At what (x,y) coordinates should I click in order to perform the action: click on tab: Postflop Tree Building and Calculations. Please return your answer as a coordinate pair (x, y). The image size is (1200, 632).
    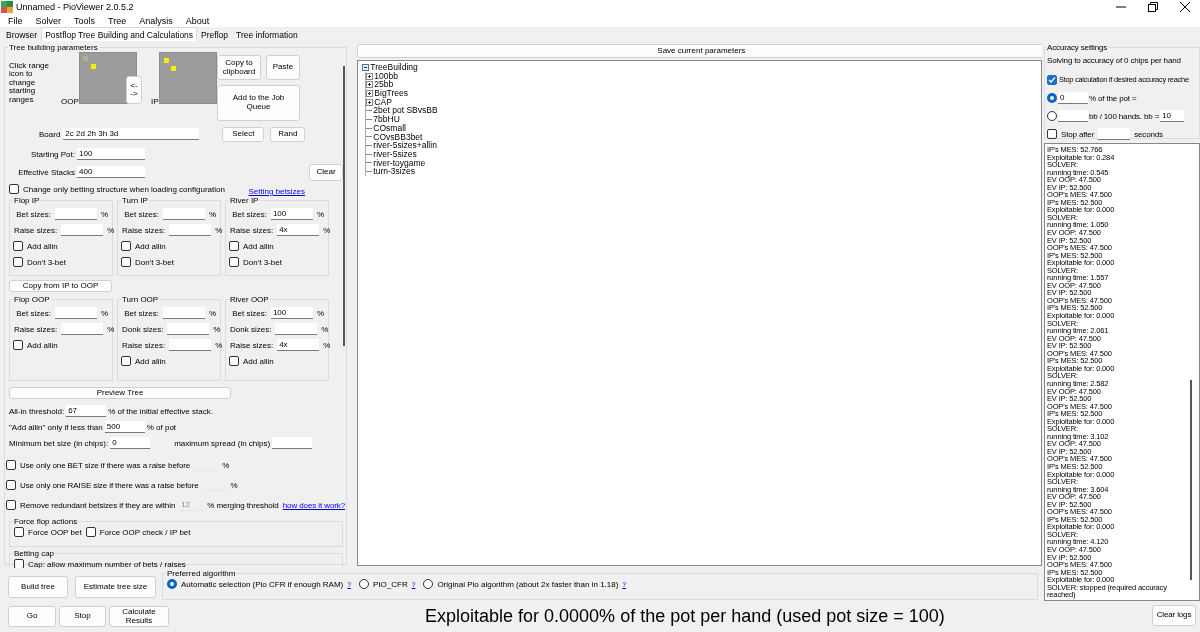
    Looking at the image, I should click on (119, 34).